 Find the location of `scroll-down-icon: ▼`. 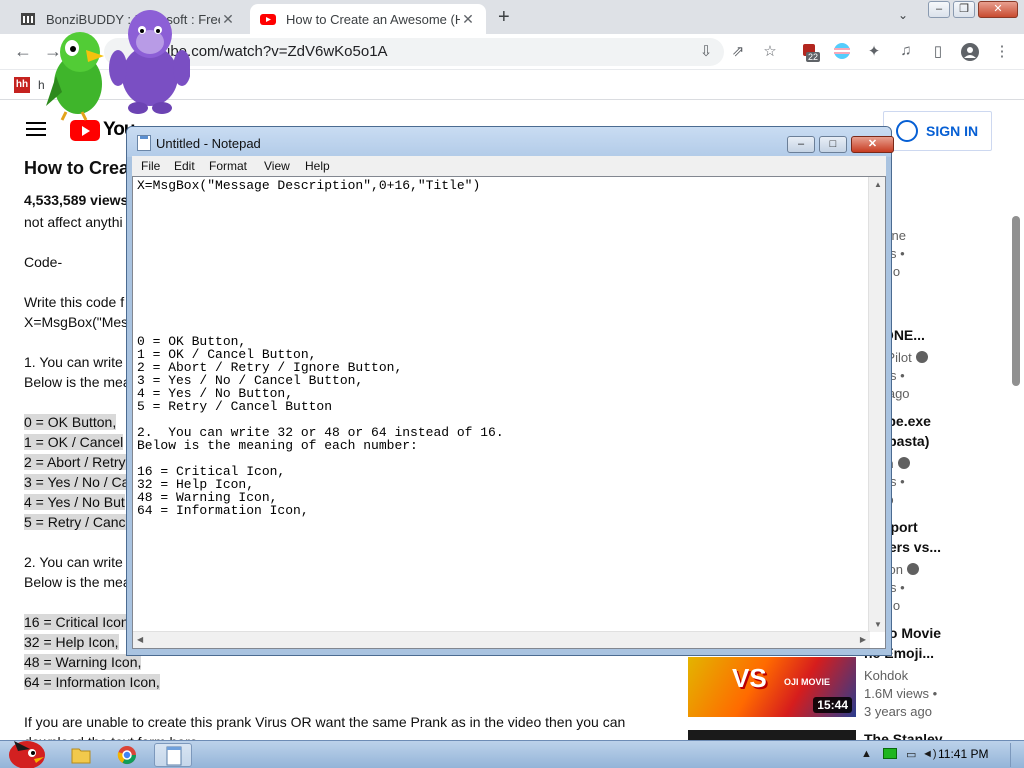

scroll-down-icon: ▼ is located at coordinates (878, 624).